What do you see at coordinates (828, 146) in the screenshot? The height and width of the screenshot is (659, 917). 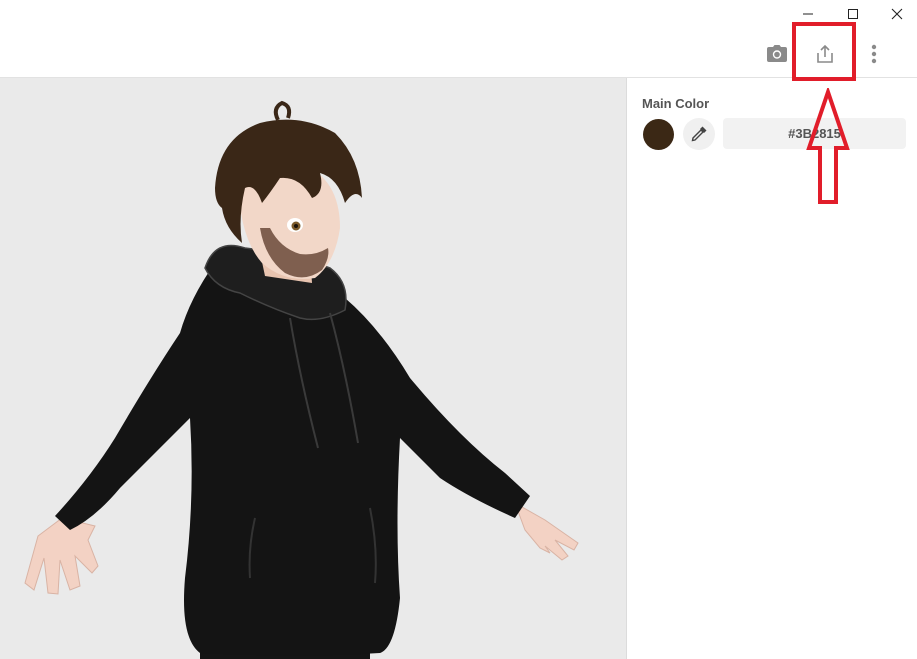 I see `annotation-arrow` at bounding box center [828, 146].